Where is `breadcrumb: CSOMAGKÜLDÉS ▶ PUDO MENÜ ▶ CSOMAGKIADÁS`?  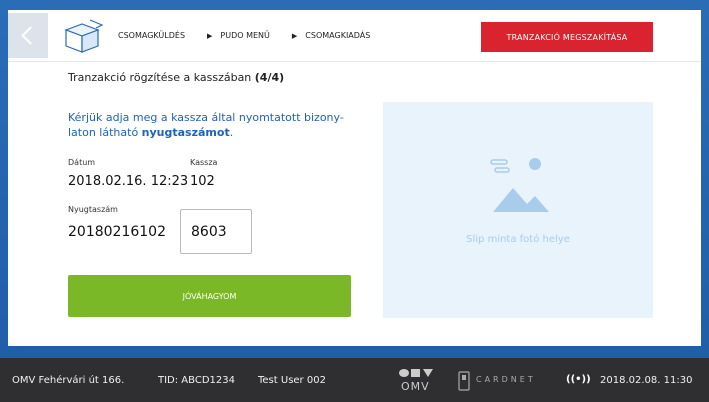 breadcrumb: CSOMAGKÜLDÉS ▶ PUDO MENÜ ▶ CSOMAGKIADÁS is located at coordinates (244, 35).